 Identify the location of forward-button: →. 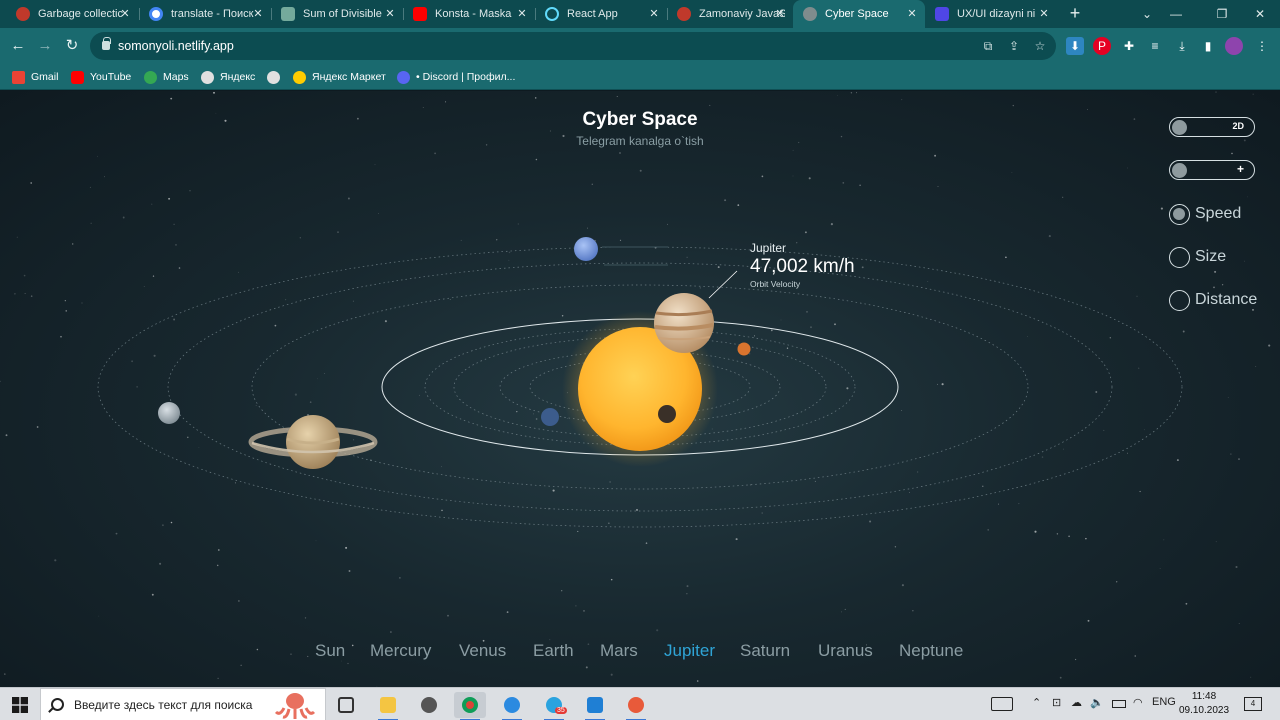
(45, 46).